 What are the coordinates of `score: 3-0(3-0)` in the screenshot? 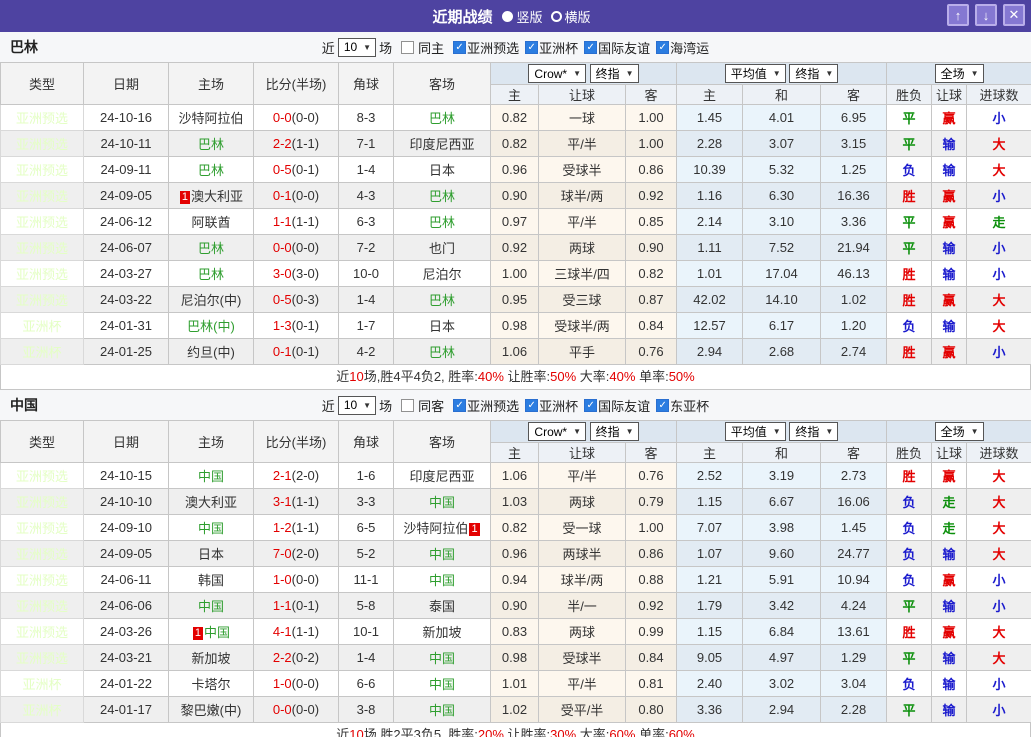 It's located at (296, 273).